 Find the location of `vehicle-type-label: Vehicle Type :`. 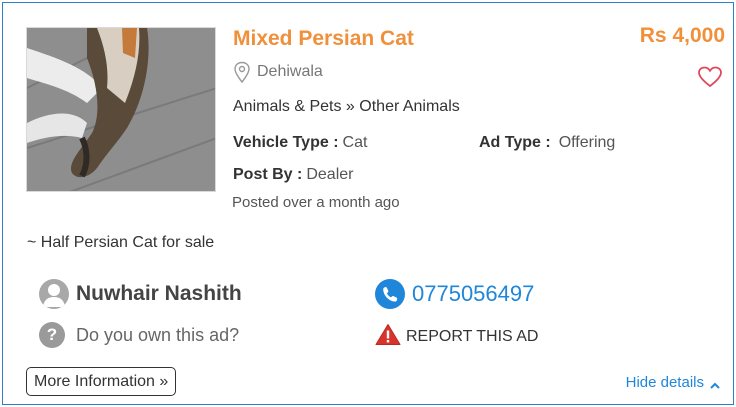

vehicle-type-label: Vehicle Type : is located at coordinates (286, 142).